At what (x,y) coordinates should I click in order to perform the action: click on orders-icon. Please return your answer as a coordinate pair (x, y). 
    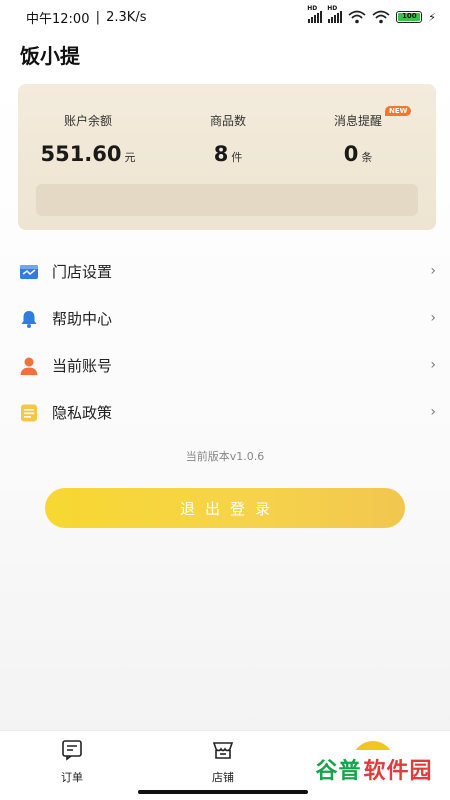
    Looking at the image, I should click on (72, 750).